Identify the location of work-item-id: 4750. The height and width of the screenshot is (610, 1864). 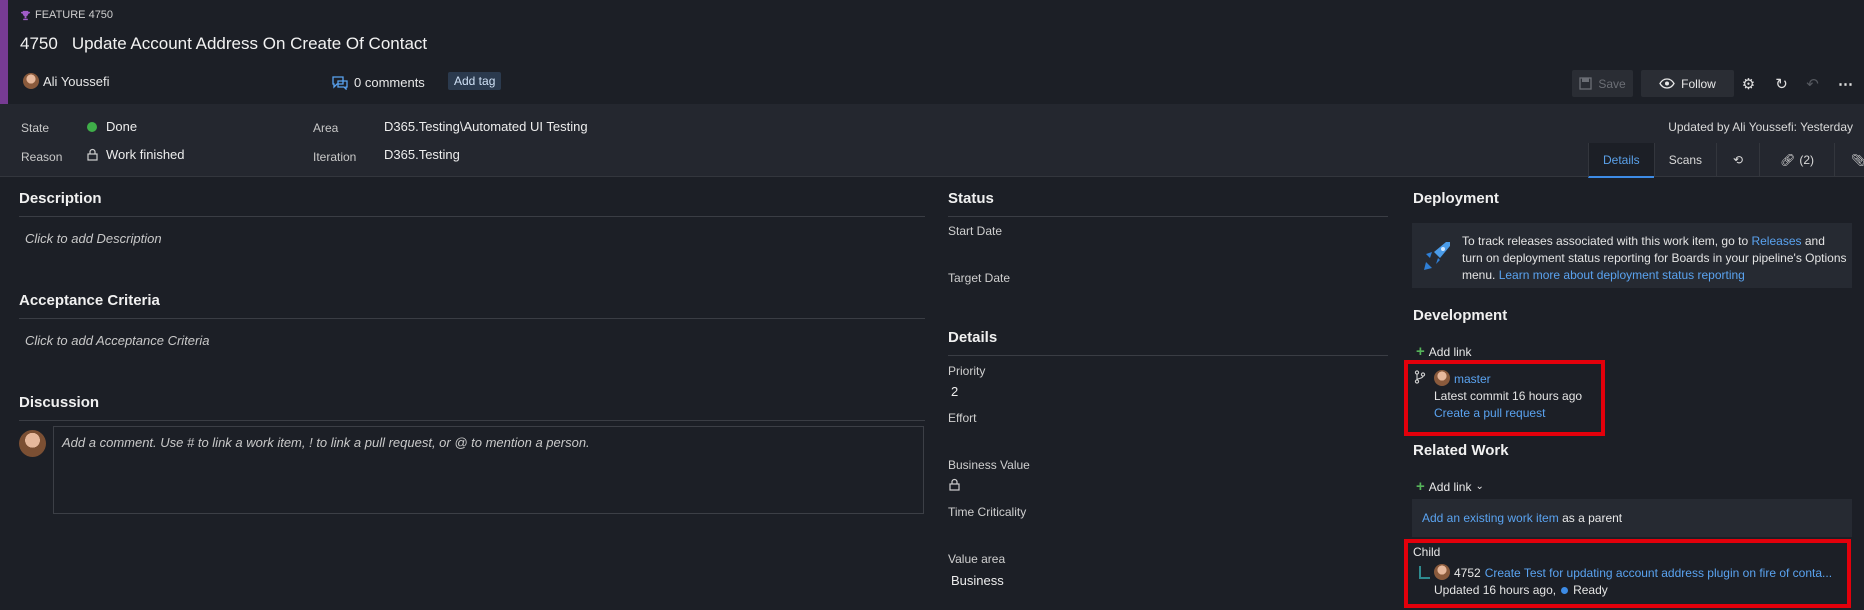
(39, 43).